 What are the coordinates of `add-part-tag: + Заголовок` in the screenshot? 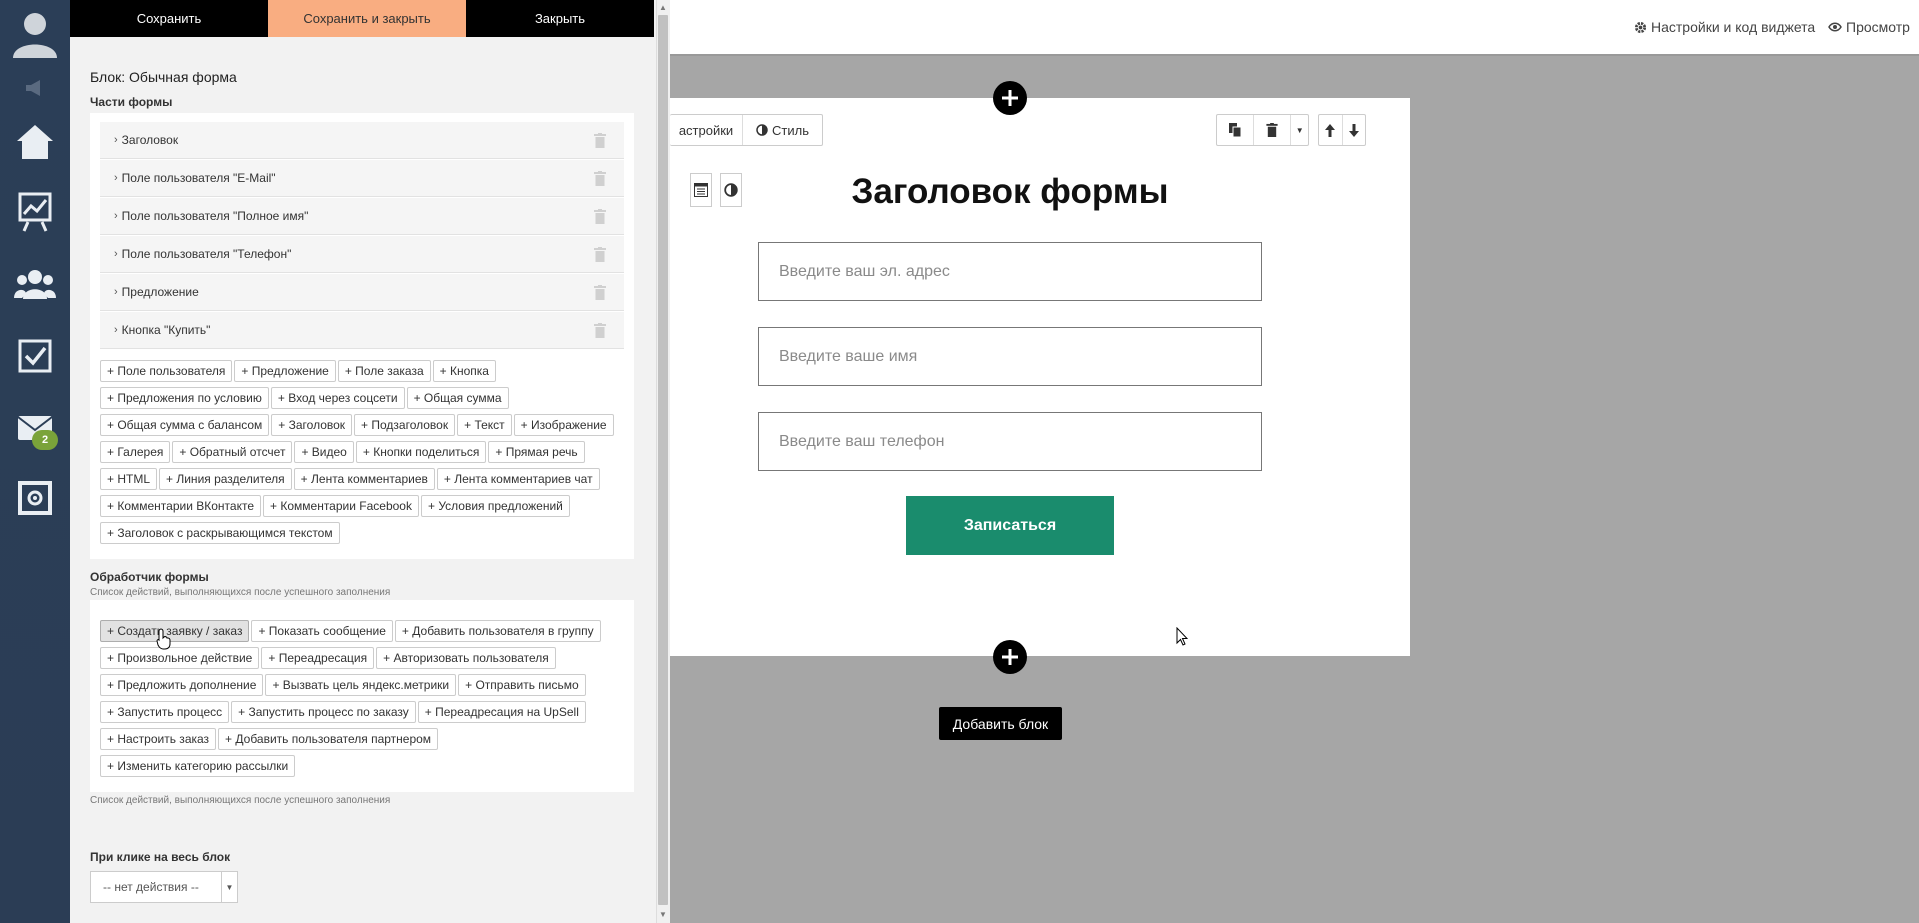 It's located at (312, 425).